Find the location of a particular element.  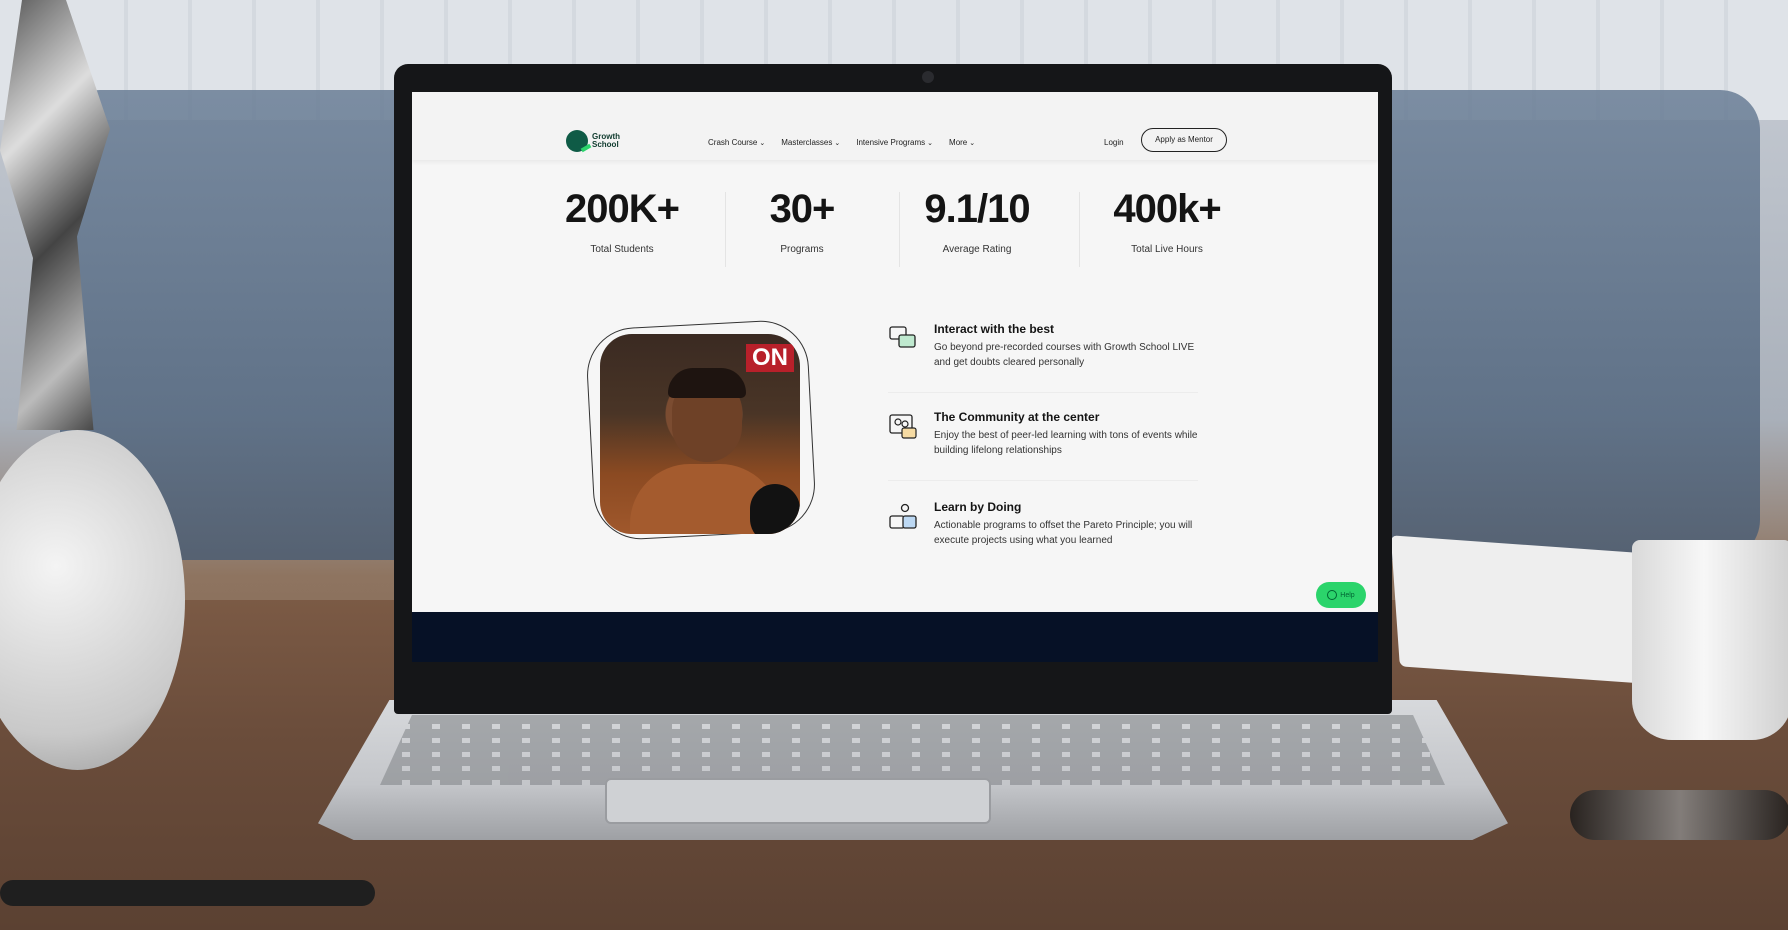

footer-band is located at coordinates (895, 637).